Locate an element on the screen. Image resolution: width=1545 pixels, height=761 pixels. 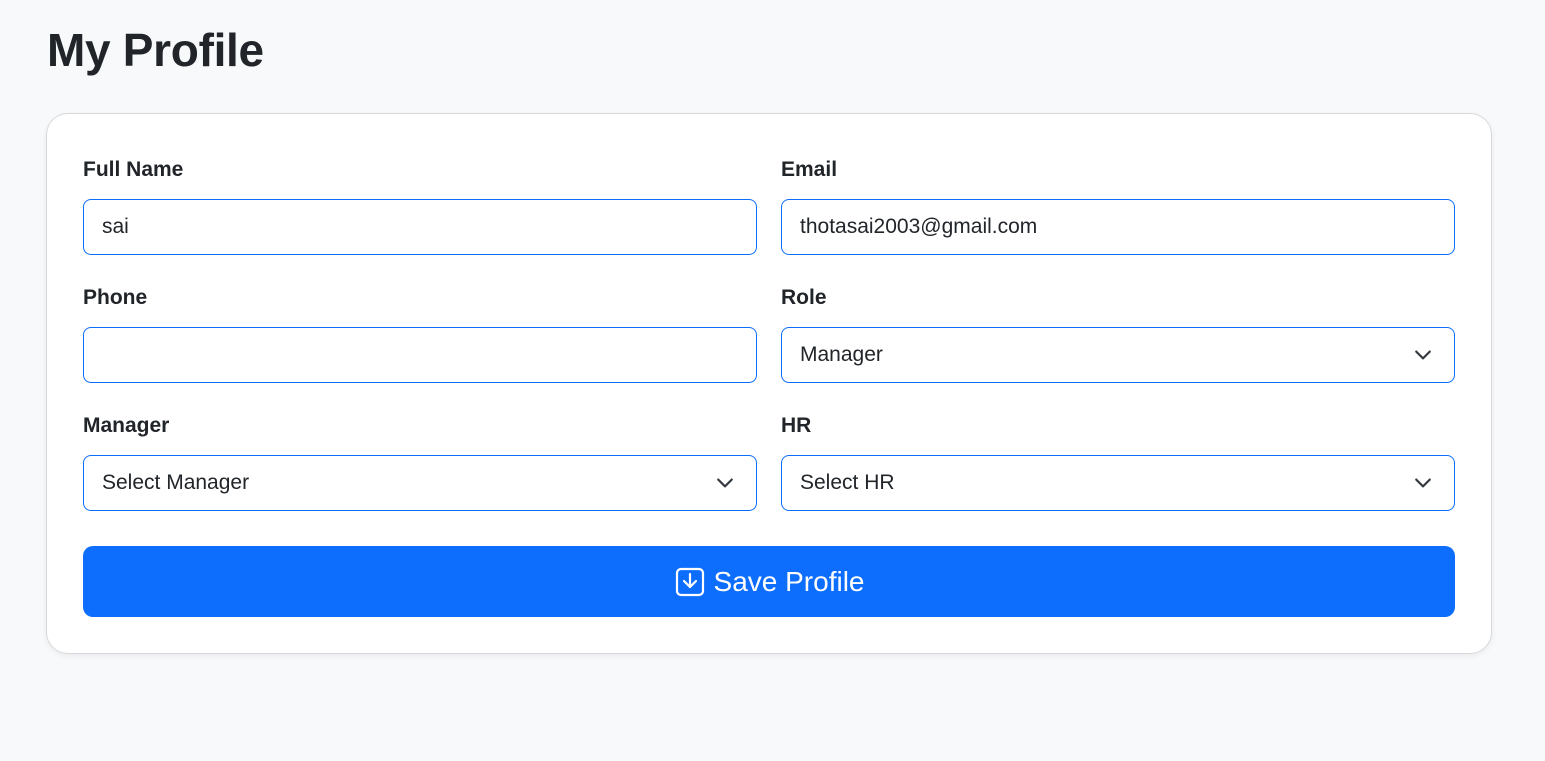
full-name-field: Full Name is located at coordinates (420, 206).